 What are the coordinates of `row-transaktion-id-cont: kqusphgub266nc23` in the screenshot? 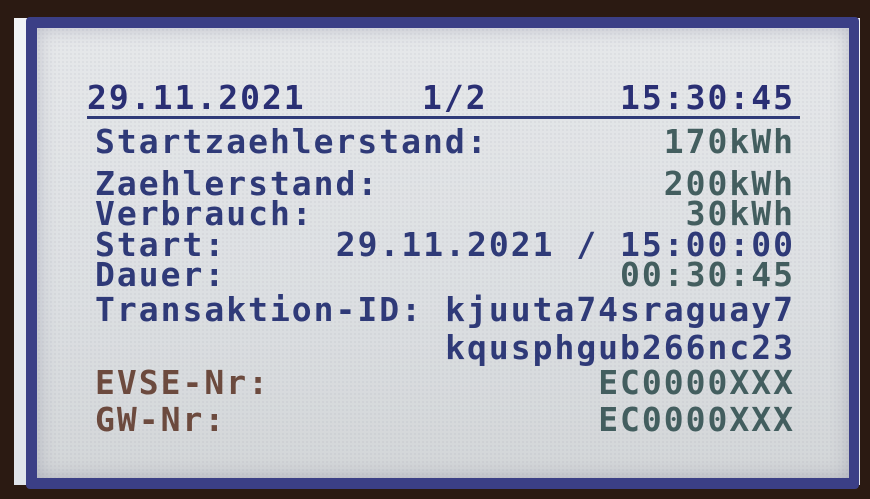 It's located at (443, 348).